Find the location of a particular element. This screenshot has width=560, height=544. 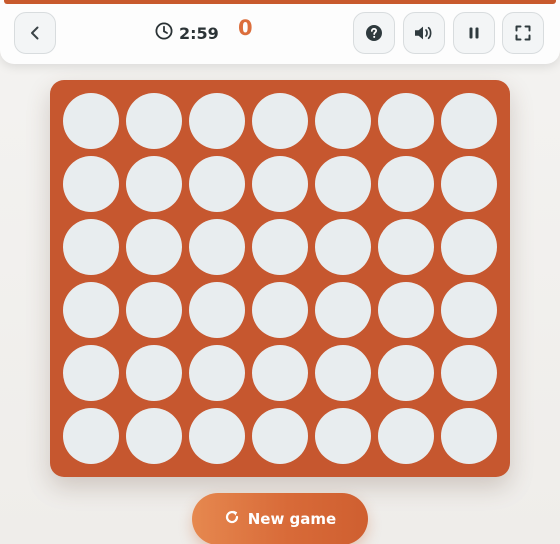

back-button is located at coordinates (35, 33).